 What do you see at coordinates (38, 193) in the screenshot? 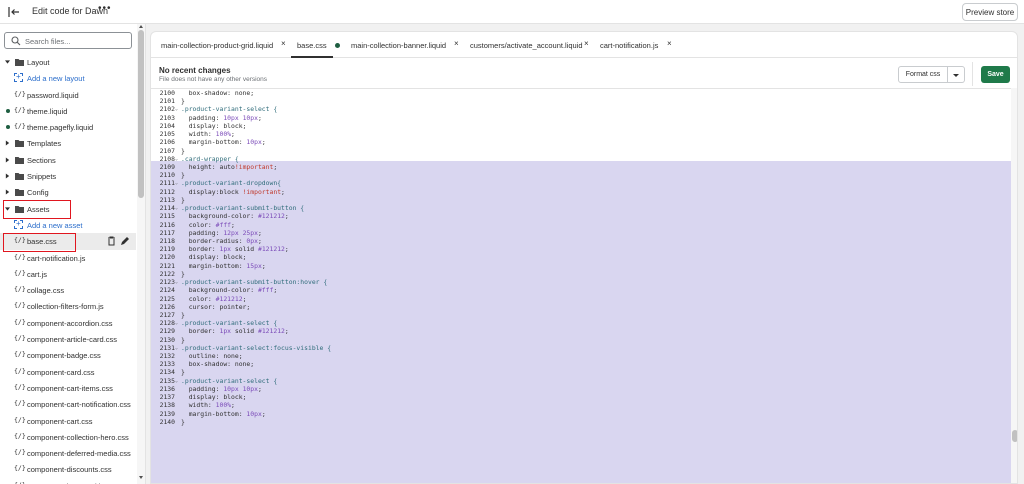
I see `tree-item-label: Config` at bounding box center [38, 193].